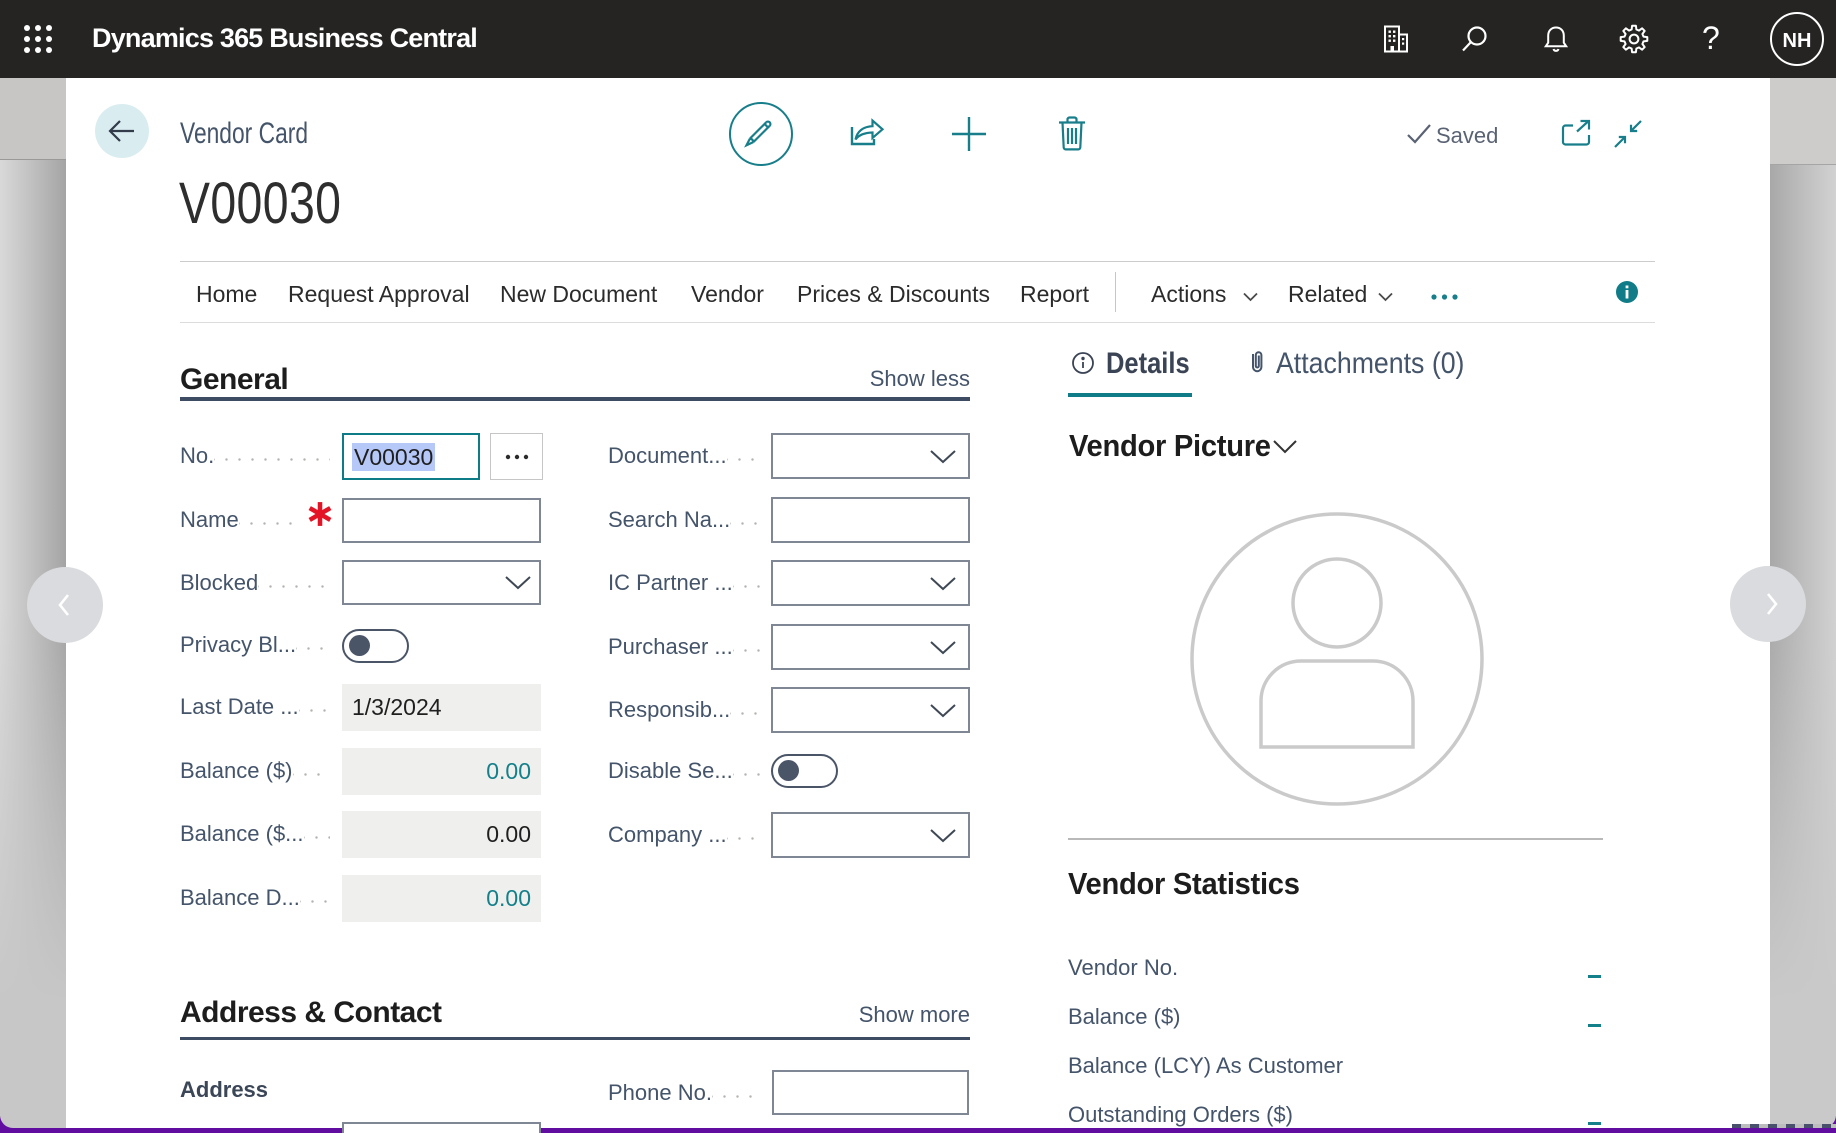 Image resolution: width=1836 pixels, height=1133 pixels. Describe the element at coordinates (1797, 41) in the screenshot. I see `svg-text: NH` at that location.